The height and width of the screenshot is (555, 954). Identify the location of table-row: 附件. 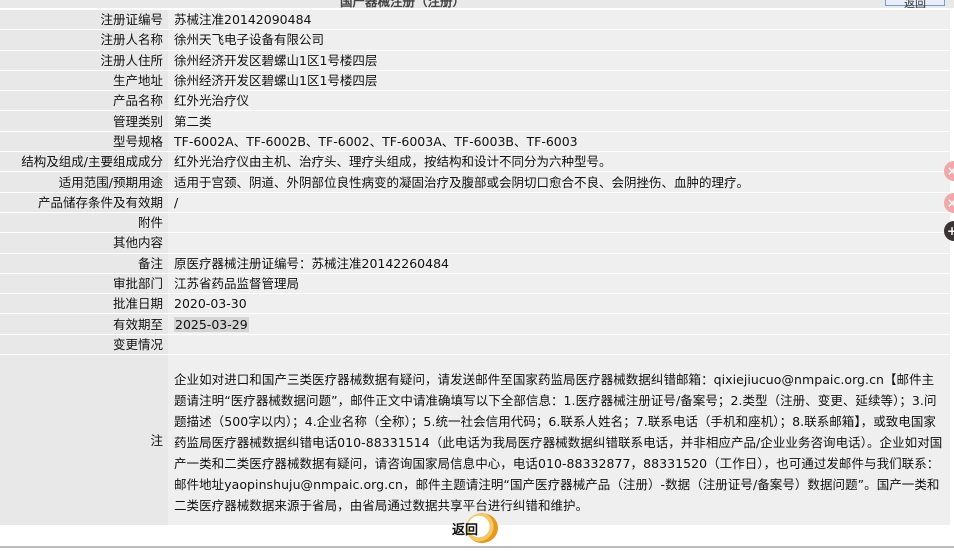
(475, 222).